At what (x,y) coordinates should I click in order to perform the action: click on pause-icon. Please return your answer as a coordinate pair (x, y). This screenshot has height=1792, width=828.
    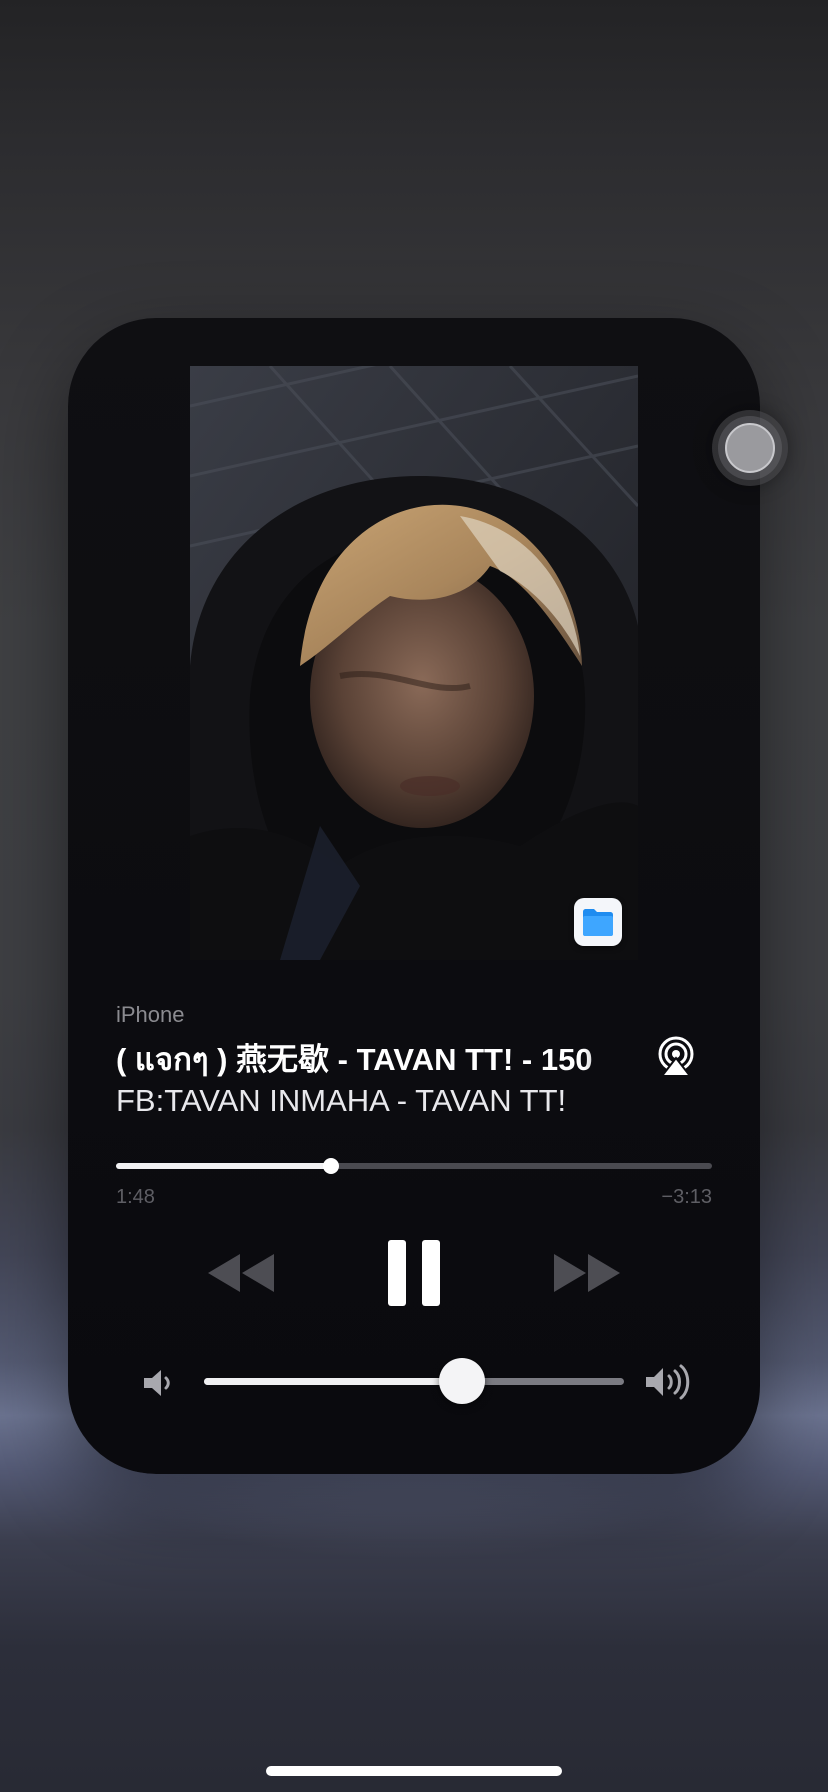
    Looking at the image, I should click on (414, 1273).